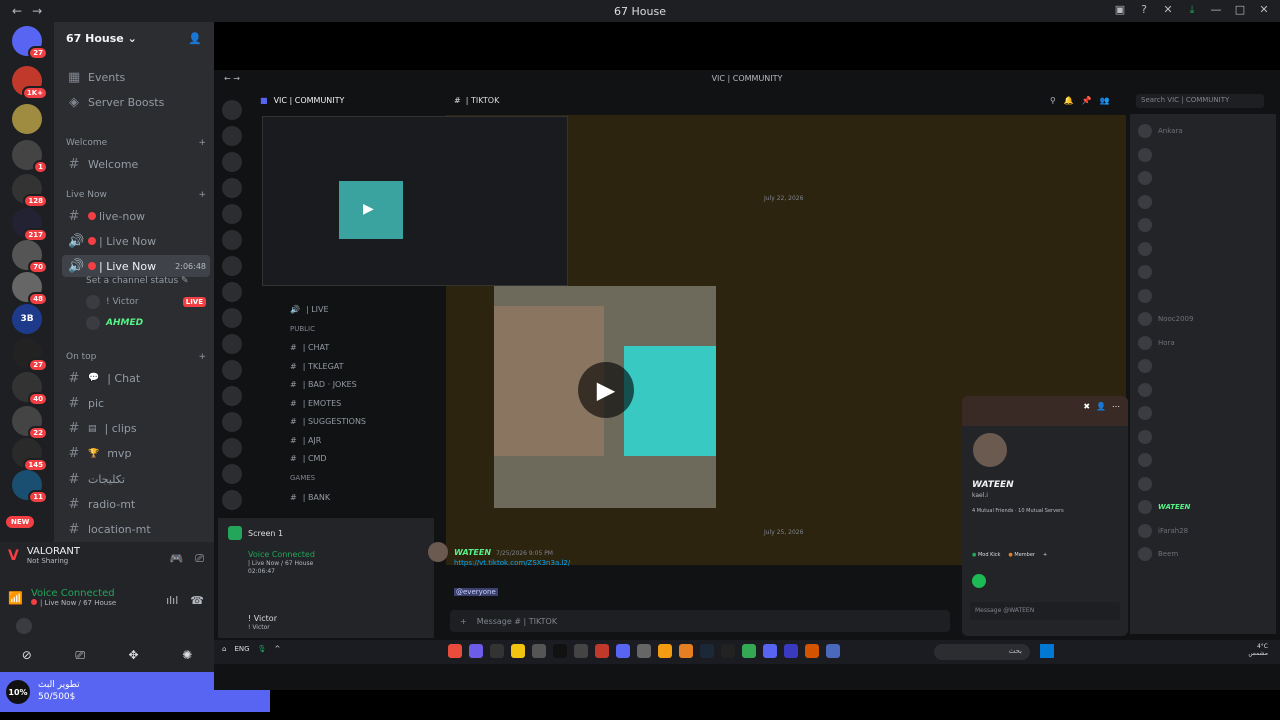  What do you see at coordinates (87, 143) in the screenshot?
I see `category-label: Welcome` at bounding box center [87, 143].